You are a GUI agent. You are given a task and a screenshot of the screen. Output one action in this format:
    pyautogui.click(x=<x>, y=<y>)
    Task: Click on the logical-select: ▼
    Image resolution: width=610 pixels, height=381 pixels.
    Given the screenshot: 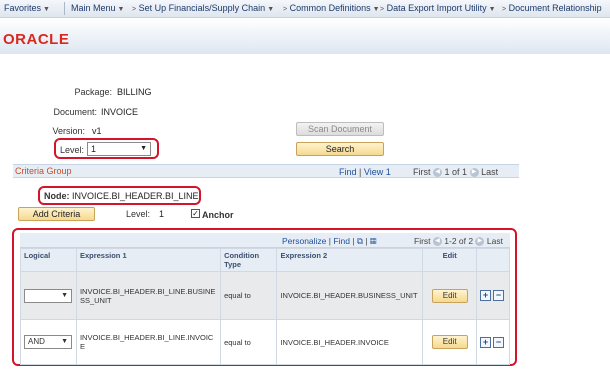 What is the action you would take?
    pyautogui.click(x=48, y=295)
    